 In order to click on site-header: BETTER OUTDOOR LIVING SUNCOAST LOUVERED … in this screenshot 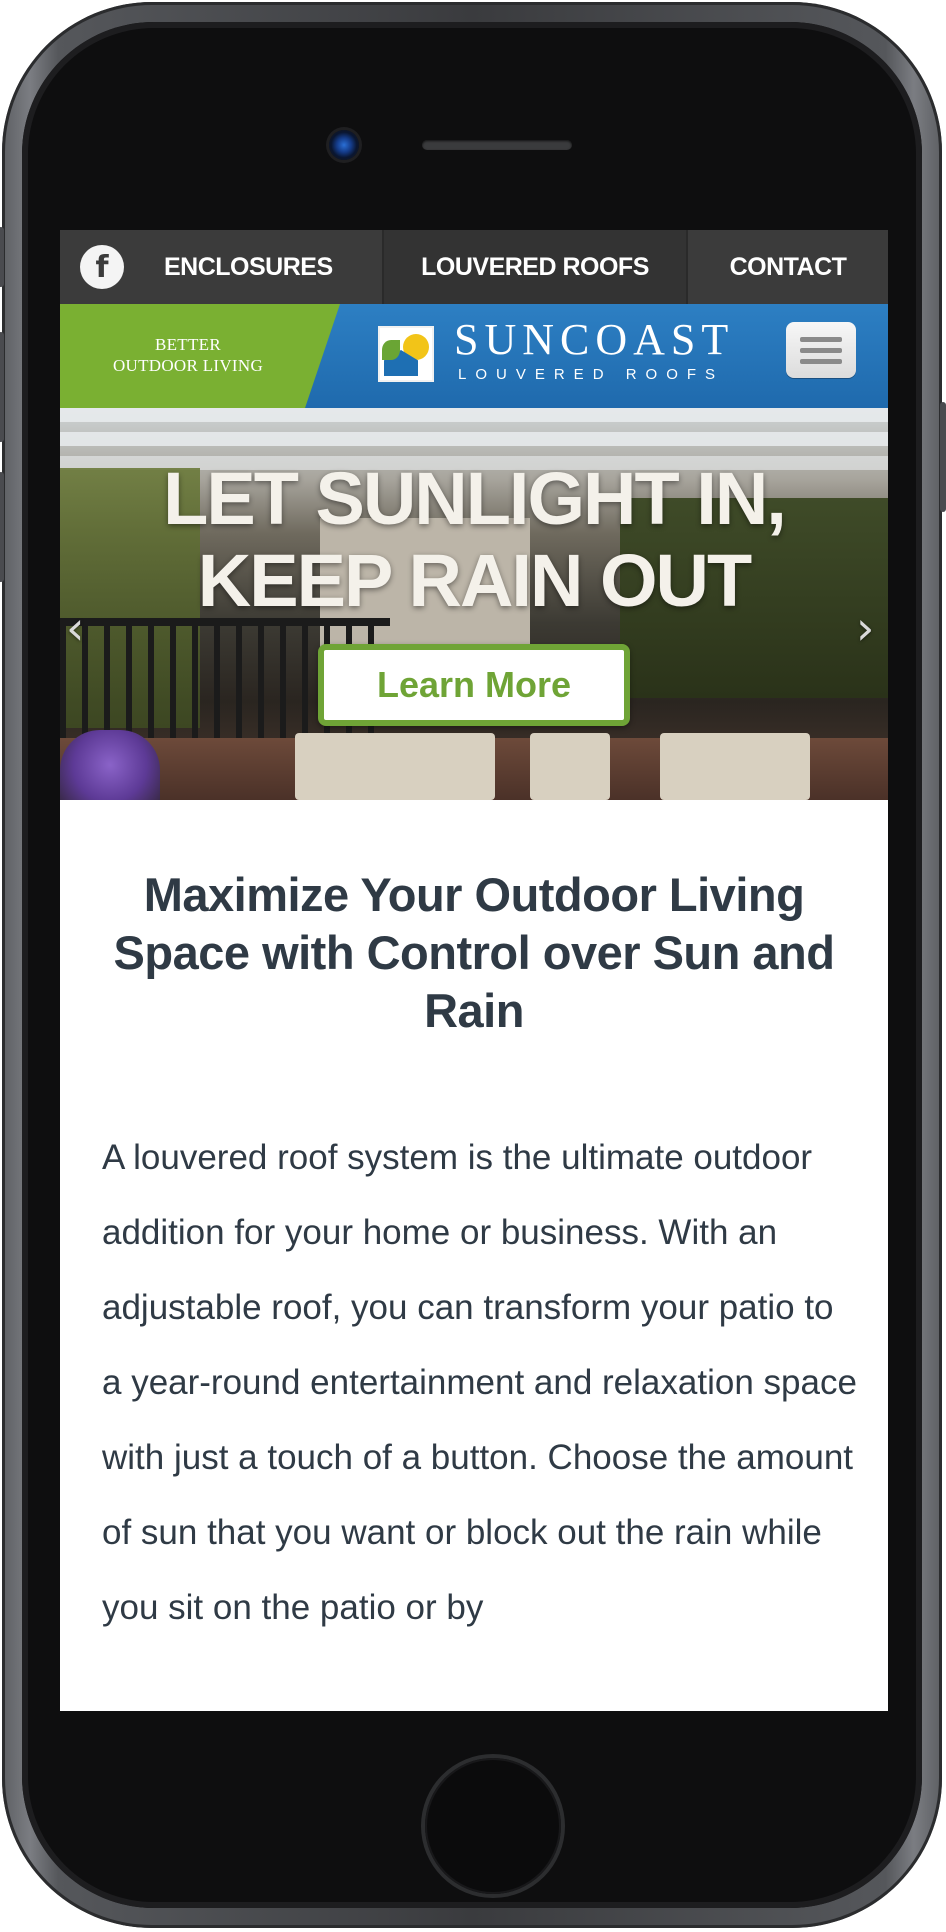, I will do `click(474, 356)`.